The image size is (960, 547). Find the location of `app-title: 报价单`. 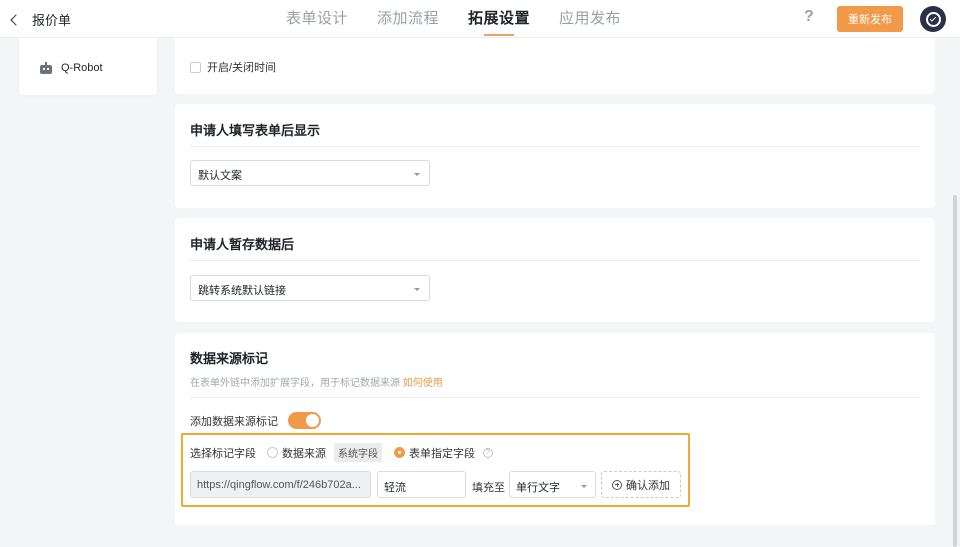

app-title: 报价单 is located at coordinates (52, 20).